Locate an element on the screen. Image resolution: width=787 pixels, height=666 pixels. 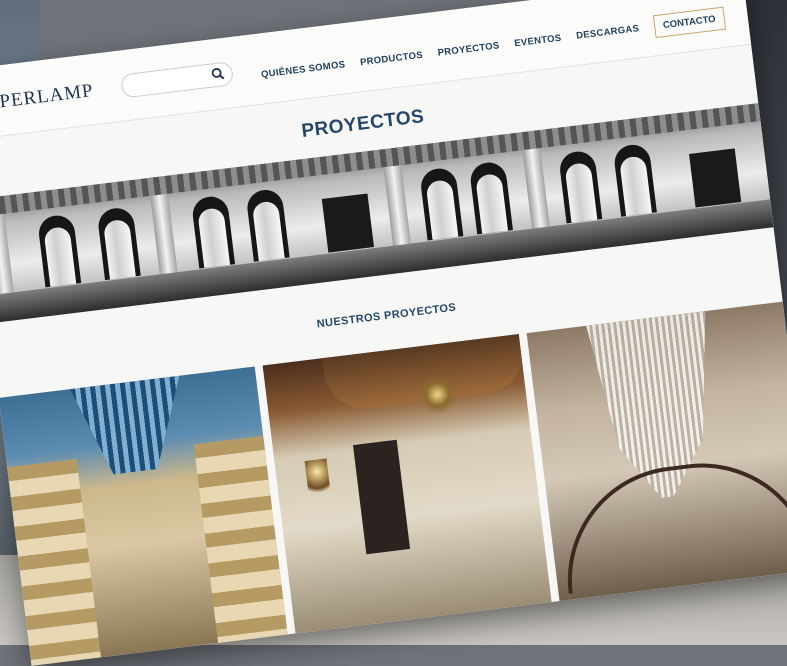
doorway is located at coordinates (381, 497).